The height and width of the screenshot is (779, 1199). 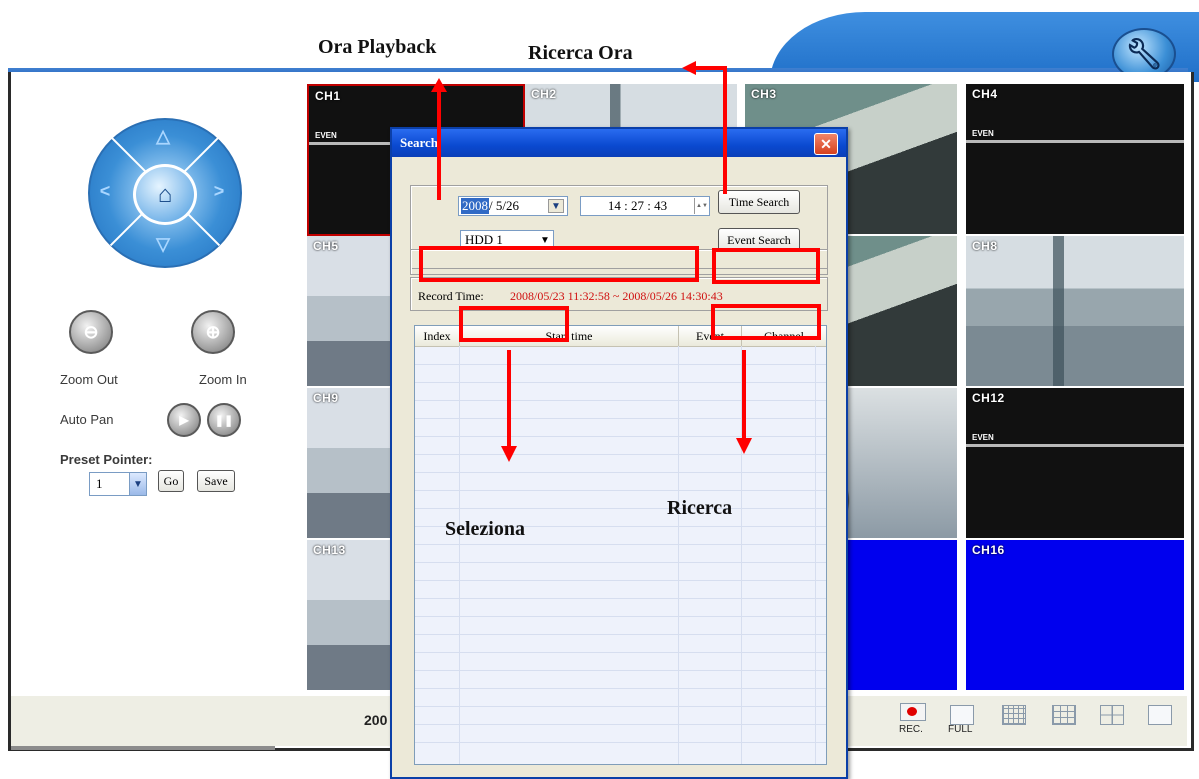 I want to click on spinner-icon: ▲▼, so click(x=701, y=206).